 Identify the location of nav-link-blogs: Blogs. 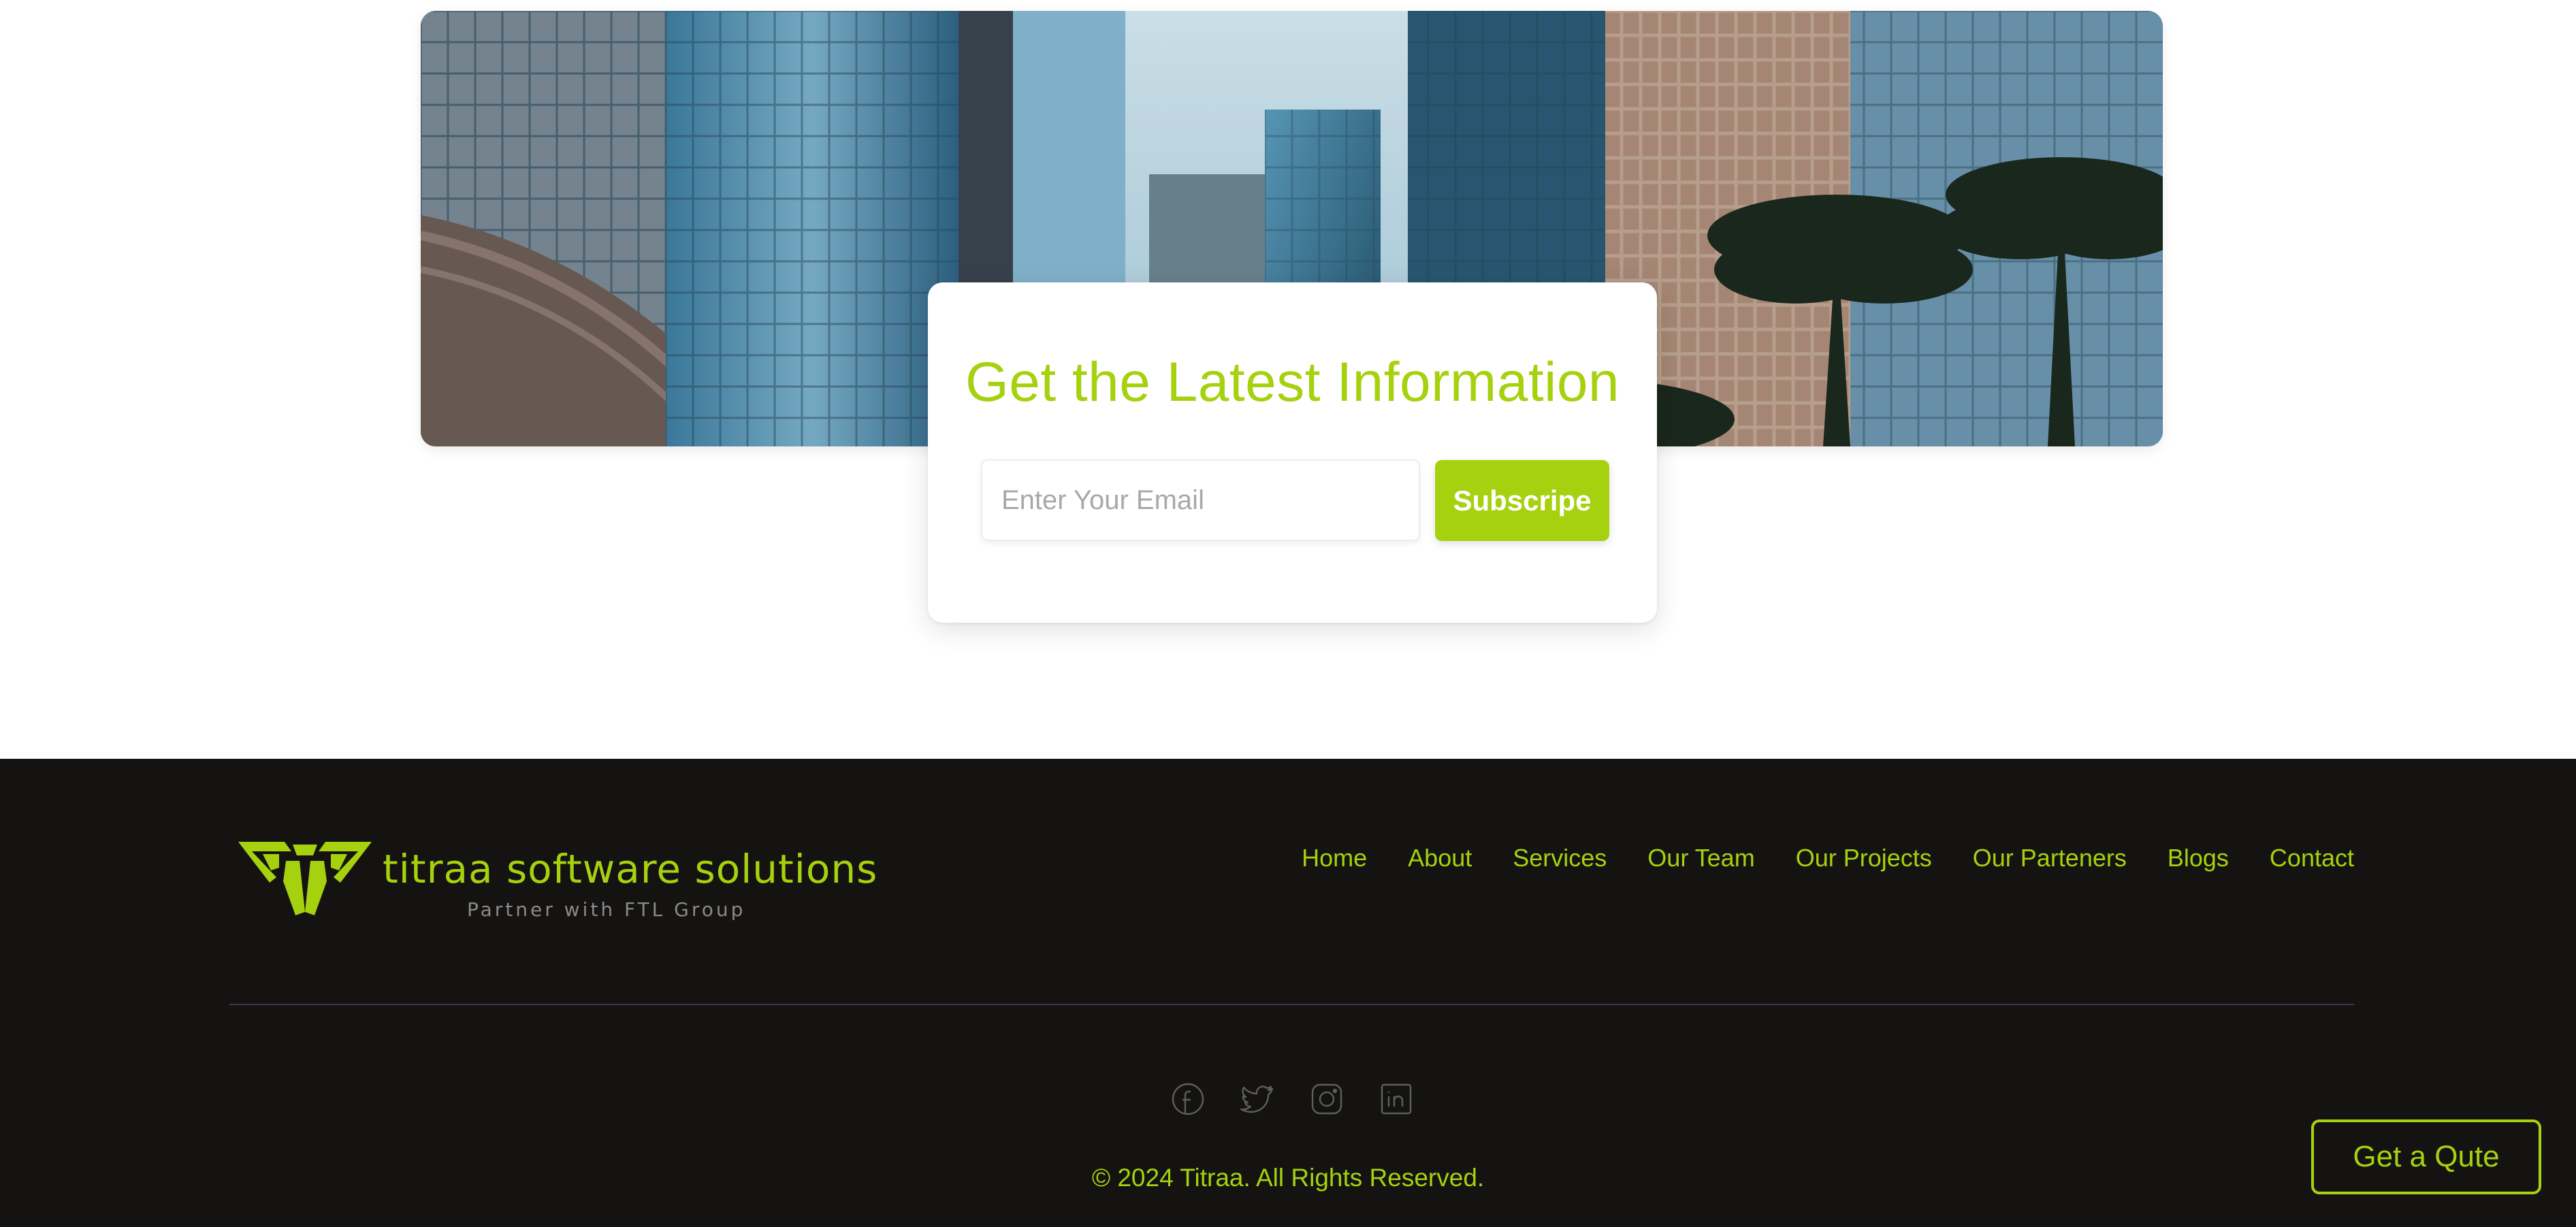
(2198, 858).